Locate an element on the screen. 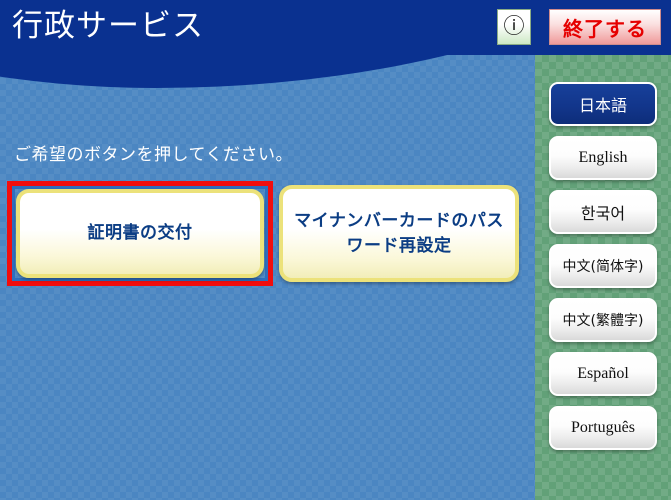 This screenshot has width=671, height=500. certificate-issue-button: 証明書の交付 is located at coordinates (140, 233).